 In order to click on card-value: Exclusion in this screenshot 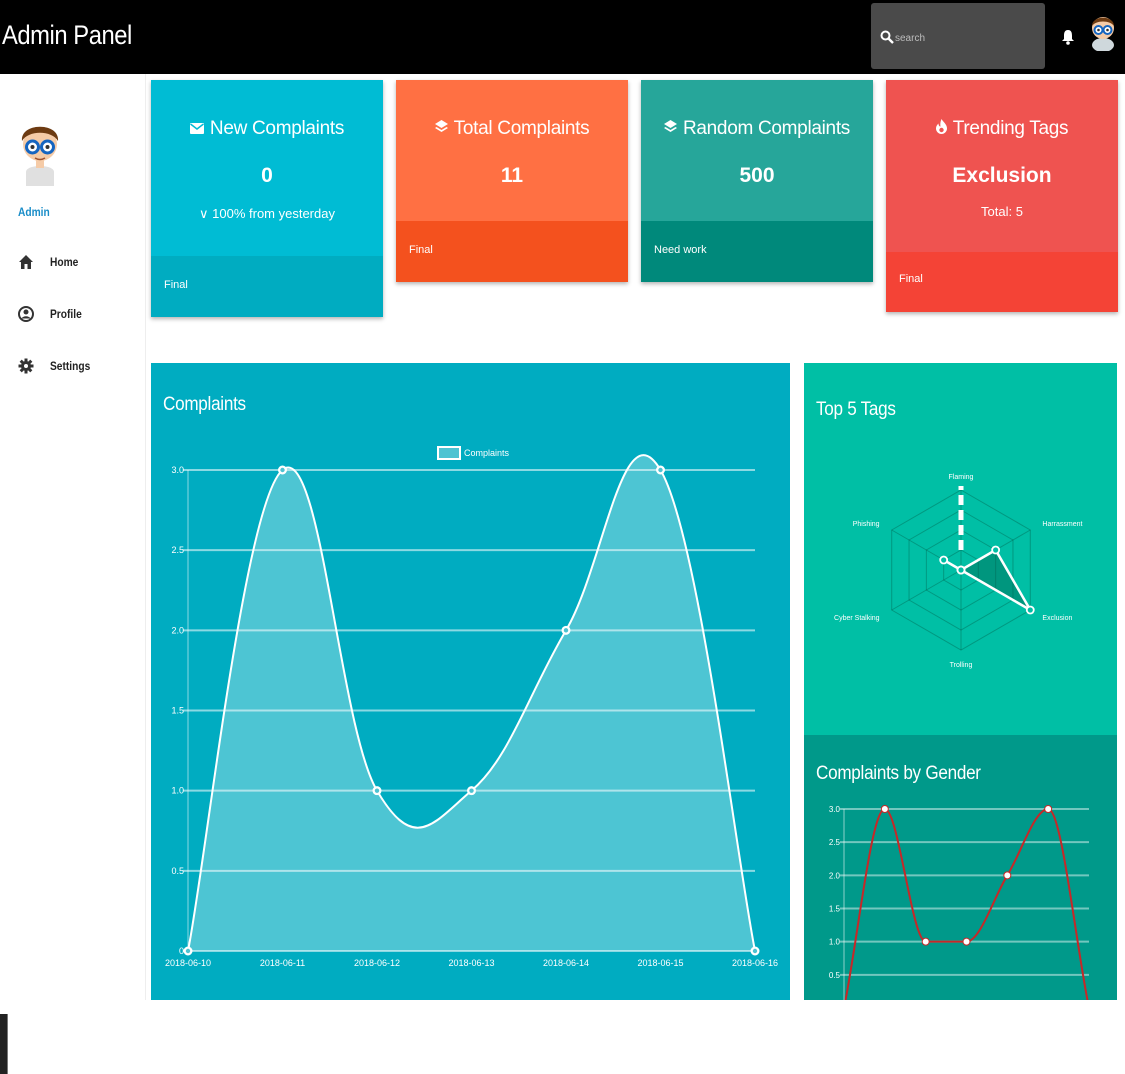, I will do `click(1002, 175)`.